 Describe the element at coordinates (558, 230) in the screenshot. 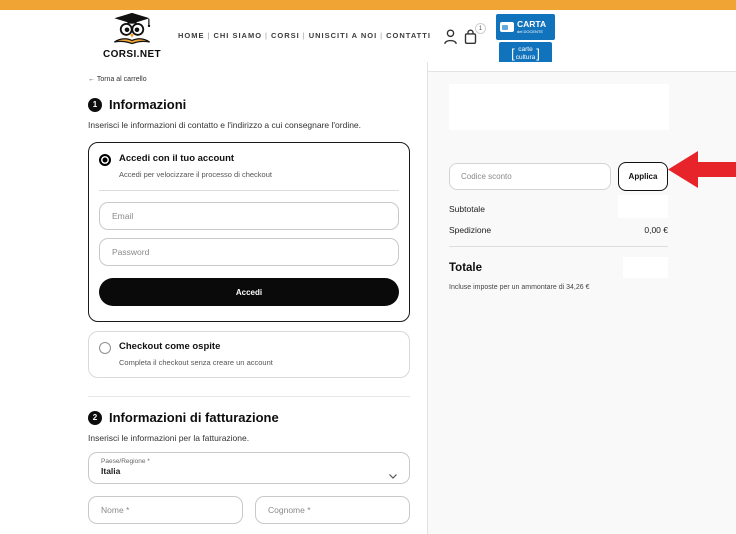

I see `shipping-row: Spedizione 0,00 €` at that location.